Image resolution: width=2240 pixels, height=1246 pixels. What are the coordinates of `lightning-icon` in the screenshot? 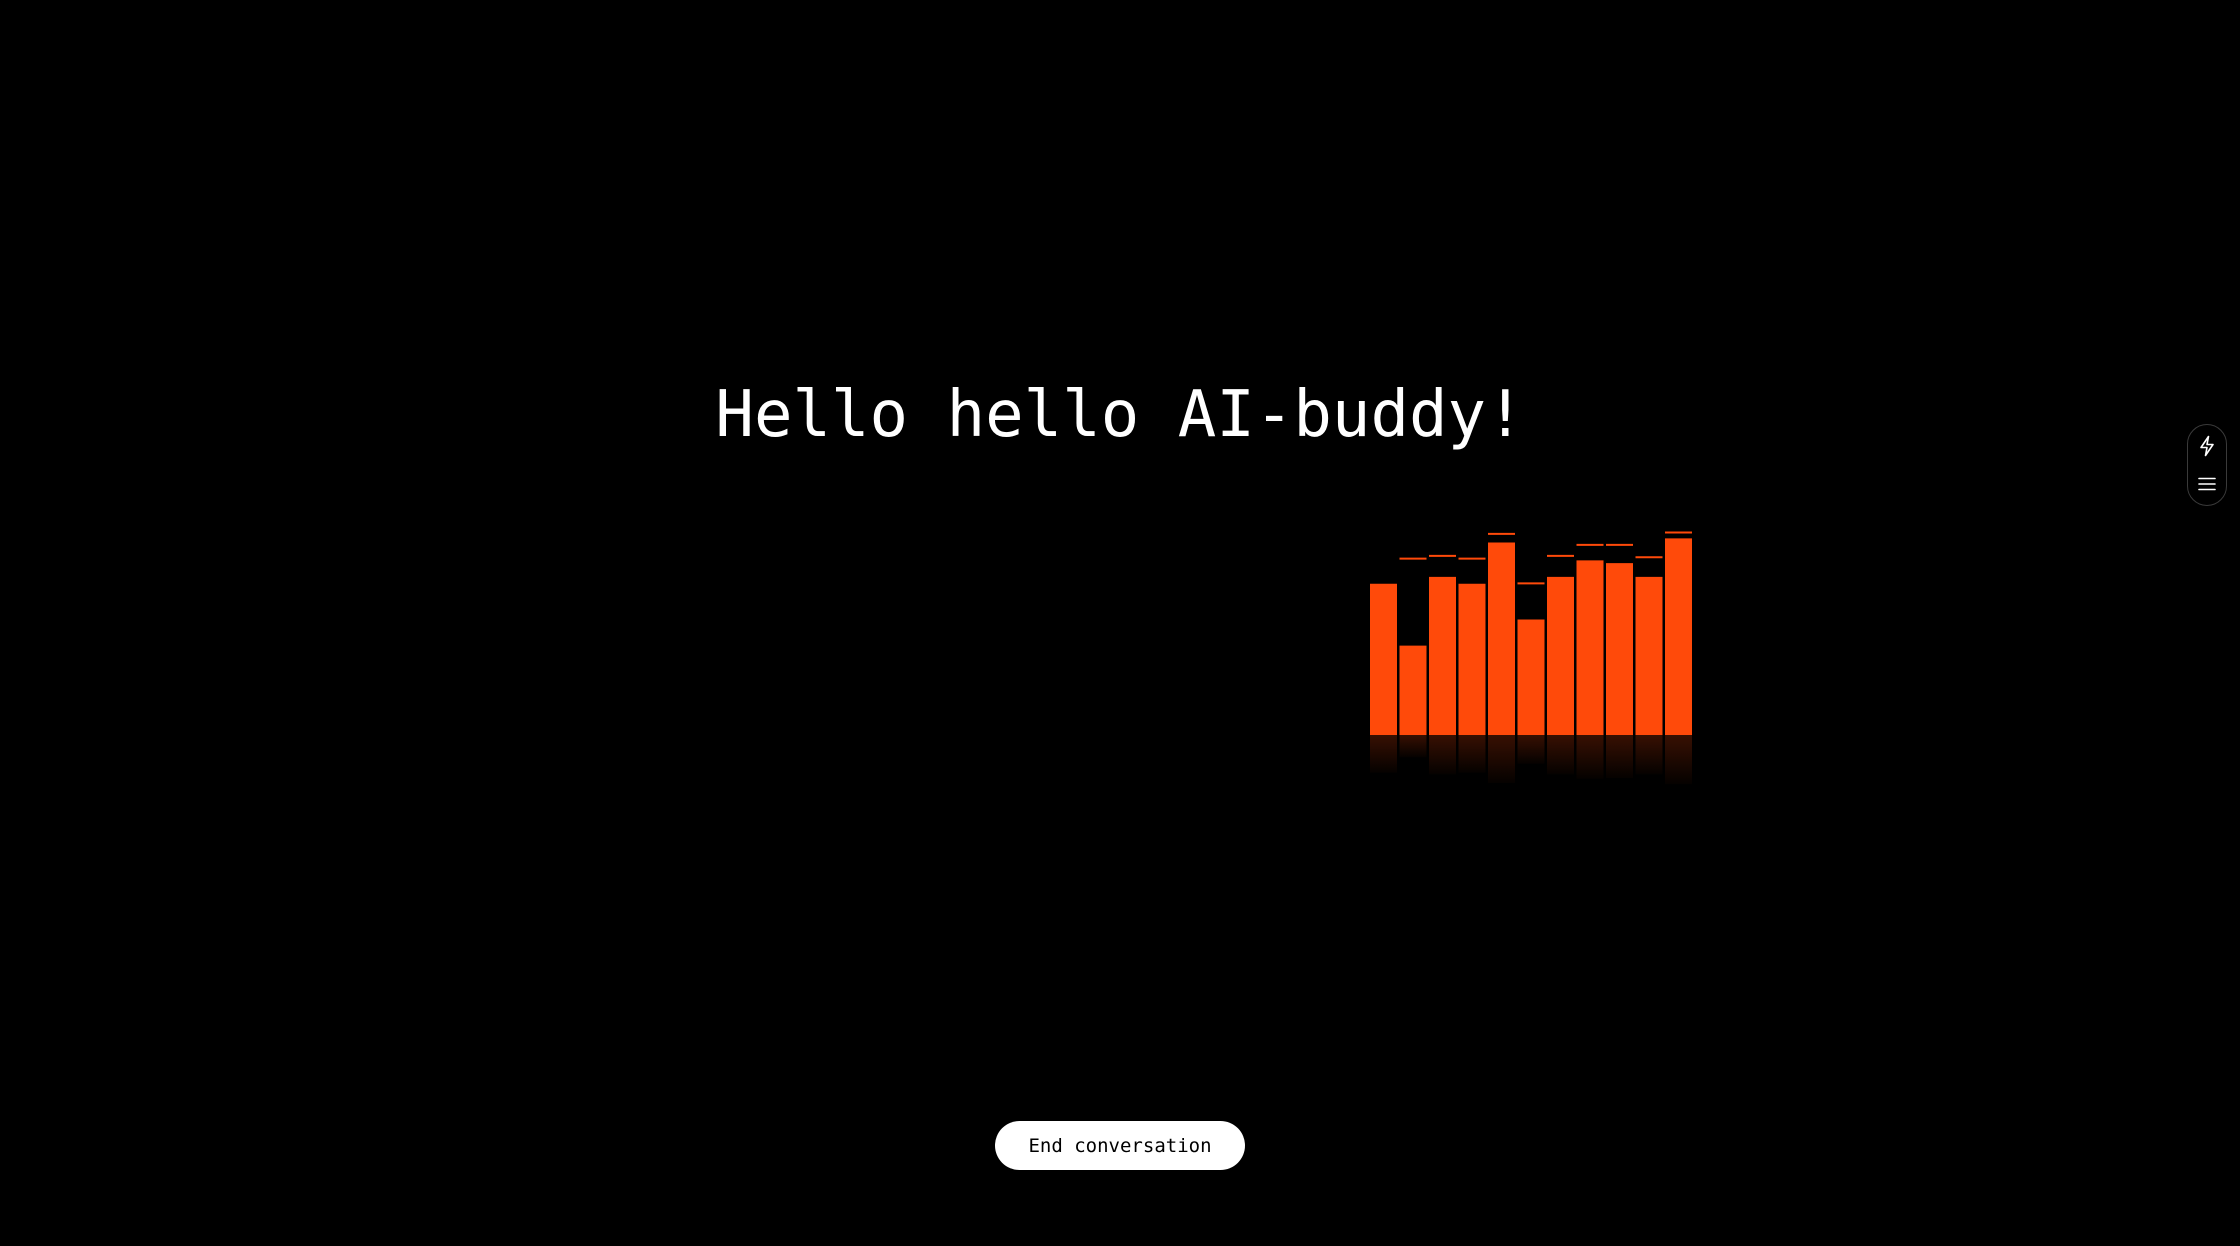 It's located at (2207, 446).